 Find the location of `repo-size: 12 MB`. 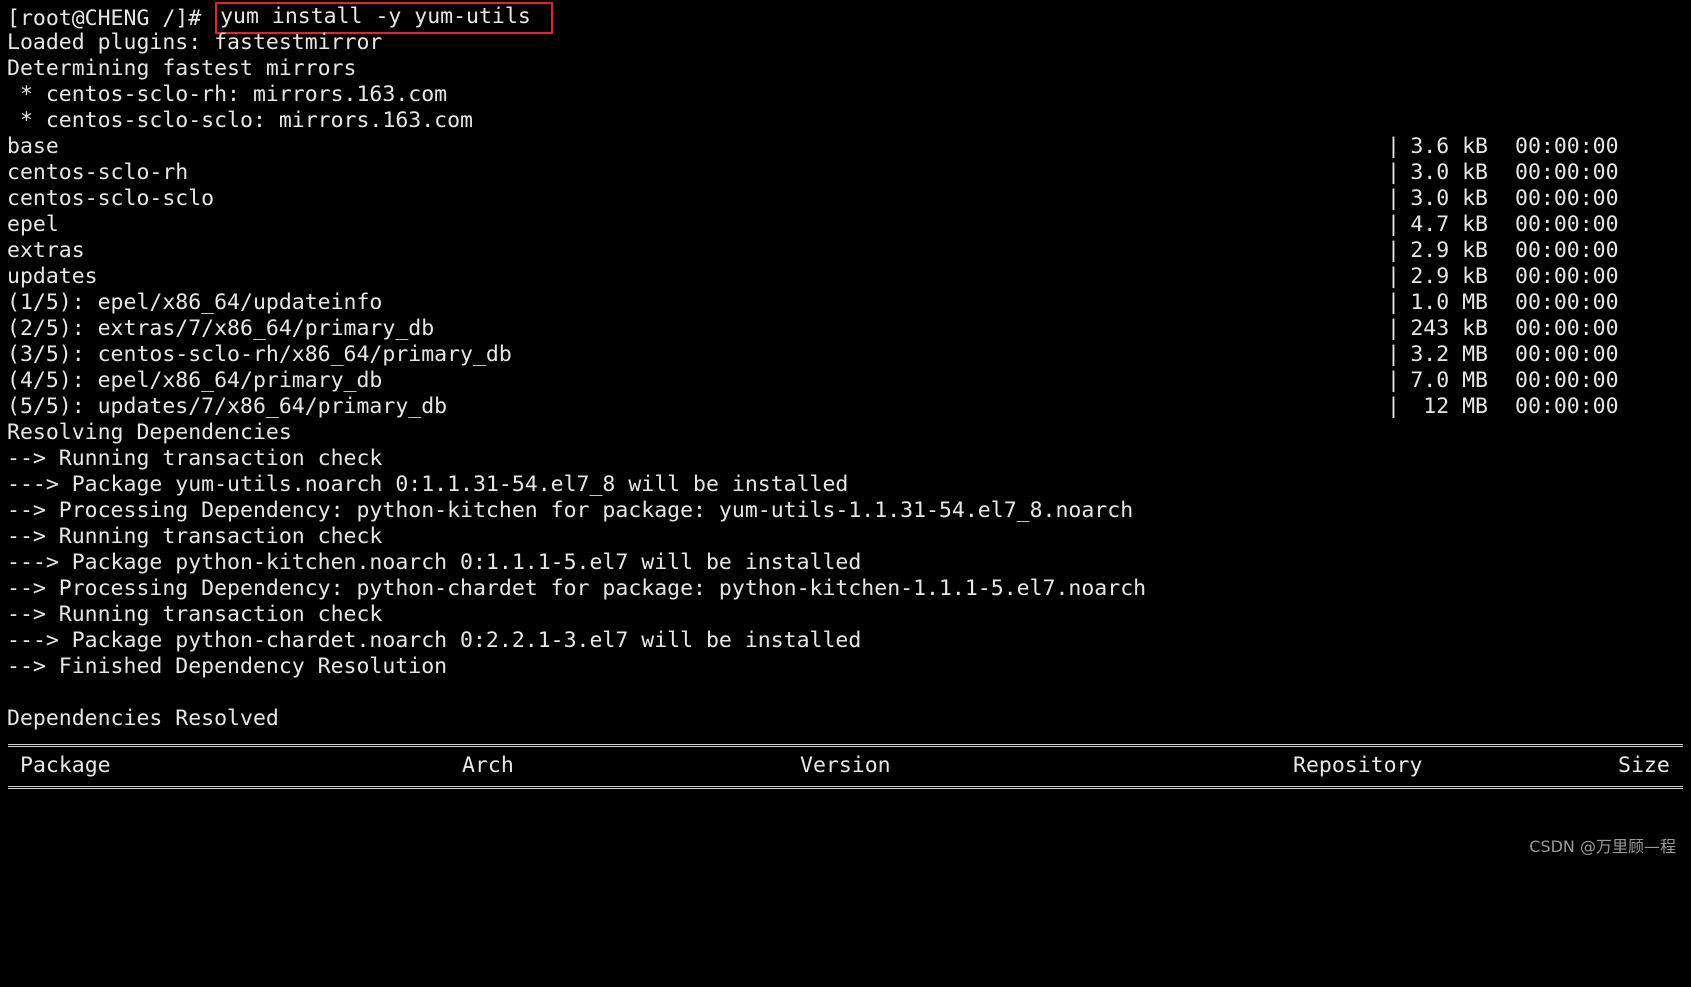

repo-size: 12 MB is located at coordinates (1455, 406).